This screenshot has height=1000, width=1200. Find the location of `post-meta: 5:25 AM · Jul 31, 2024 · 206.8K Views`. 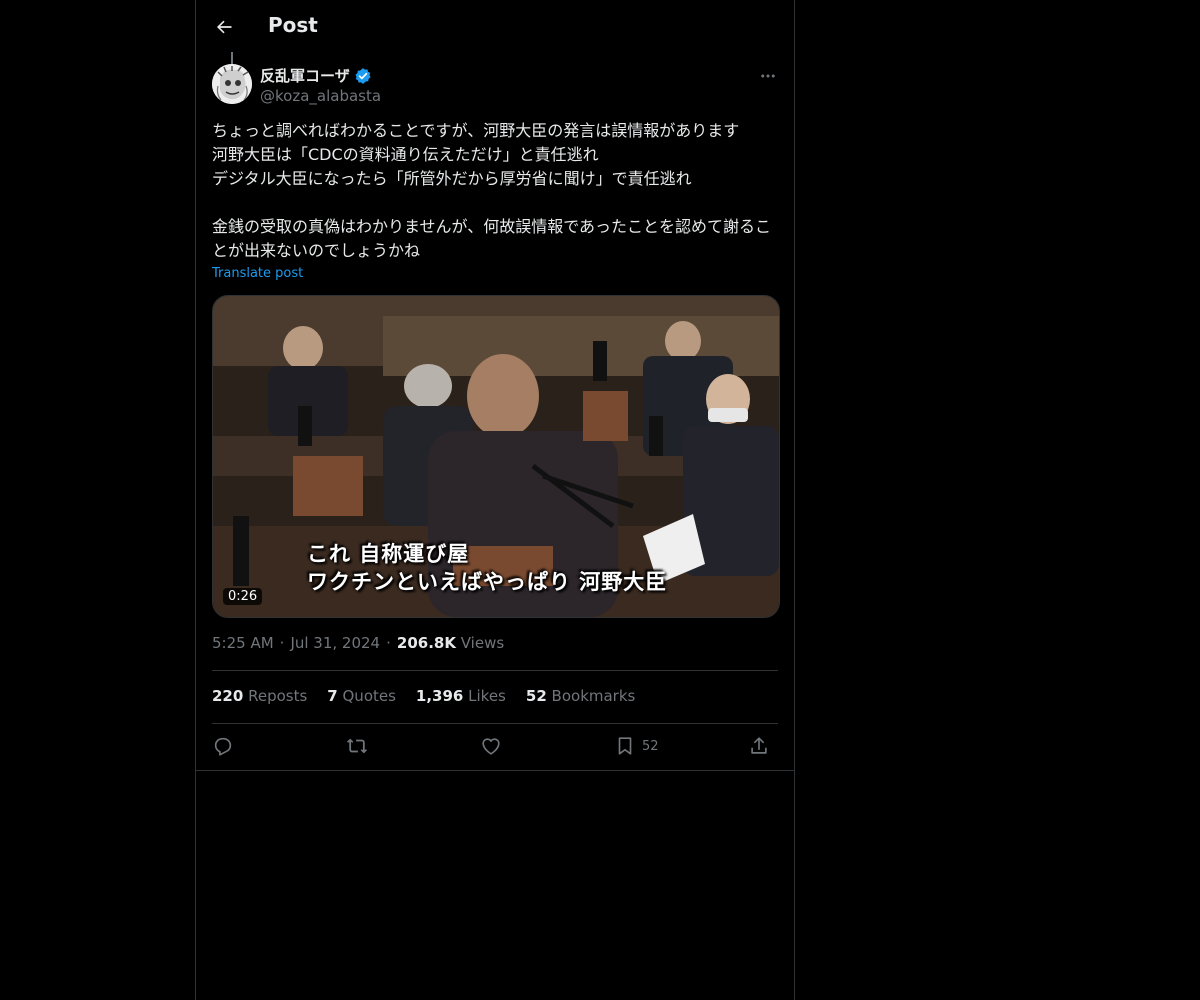

post-meta: 5:25 AM · Jul 31, 2024 · 206.8K Views is located at coordinates (358, 643).